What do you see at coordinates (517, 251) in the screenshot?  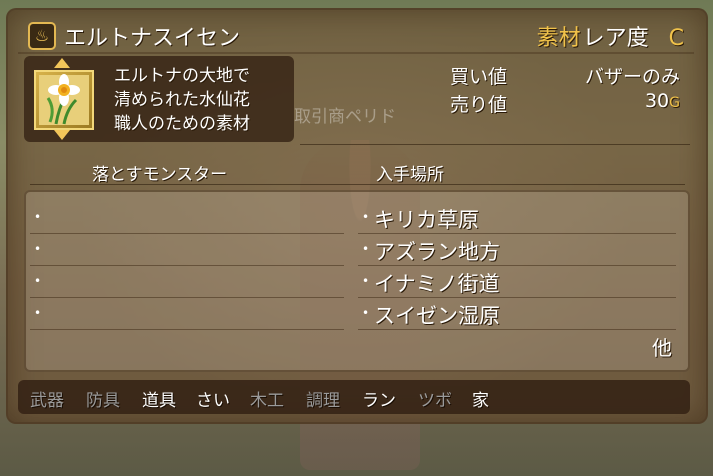 I see `location-row: • アズラン地方` at bounding box center [517, 251].